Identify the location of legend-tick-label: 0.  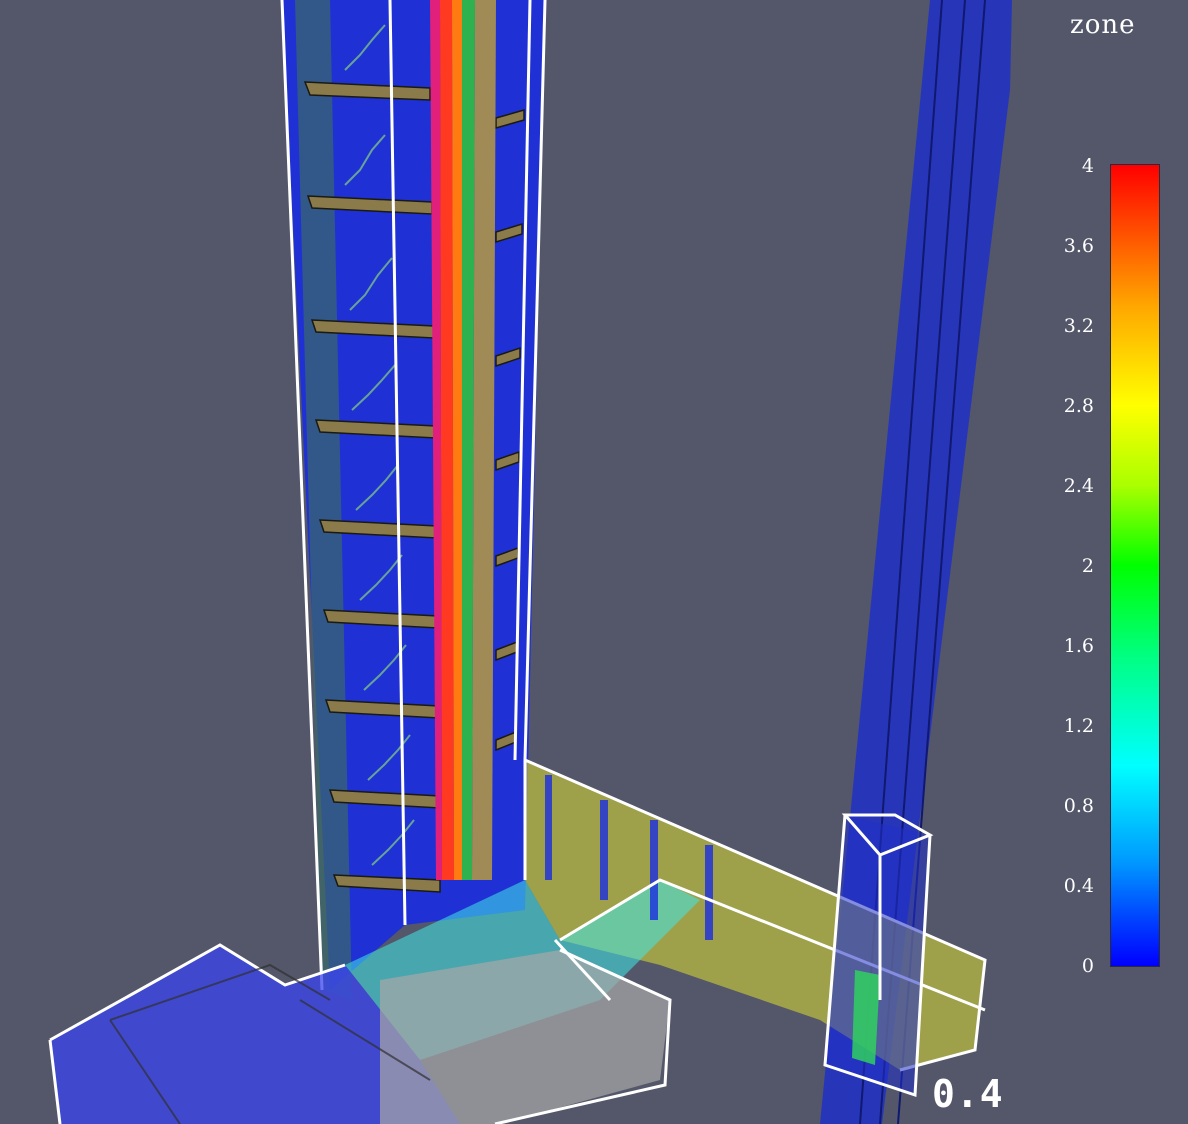
(1087, 966).